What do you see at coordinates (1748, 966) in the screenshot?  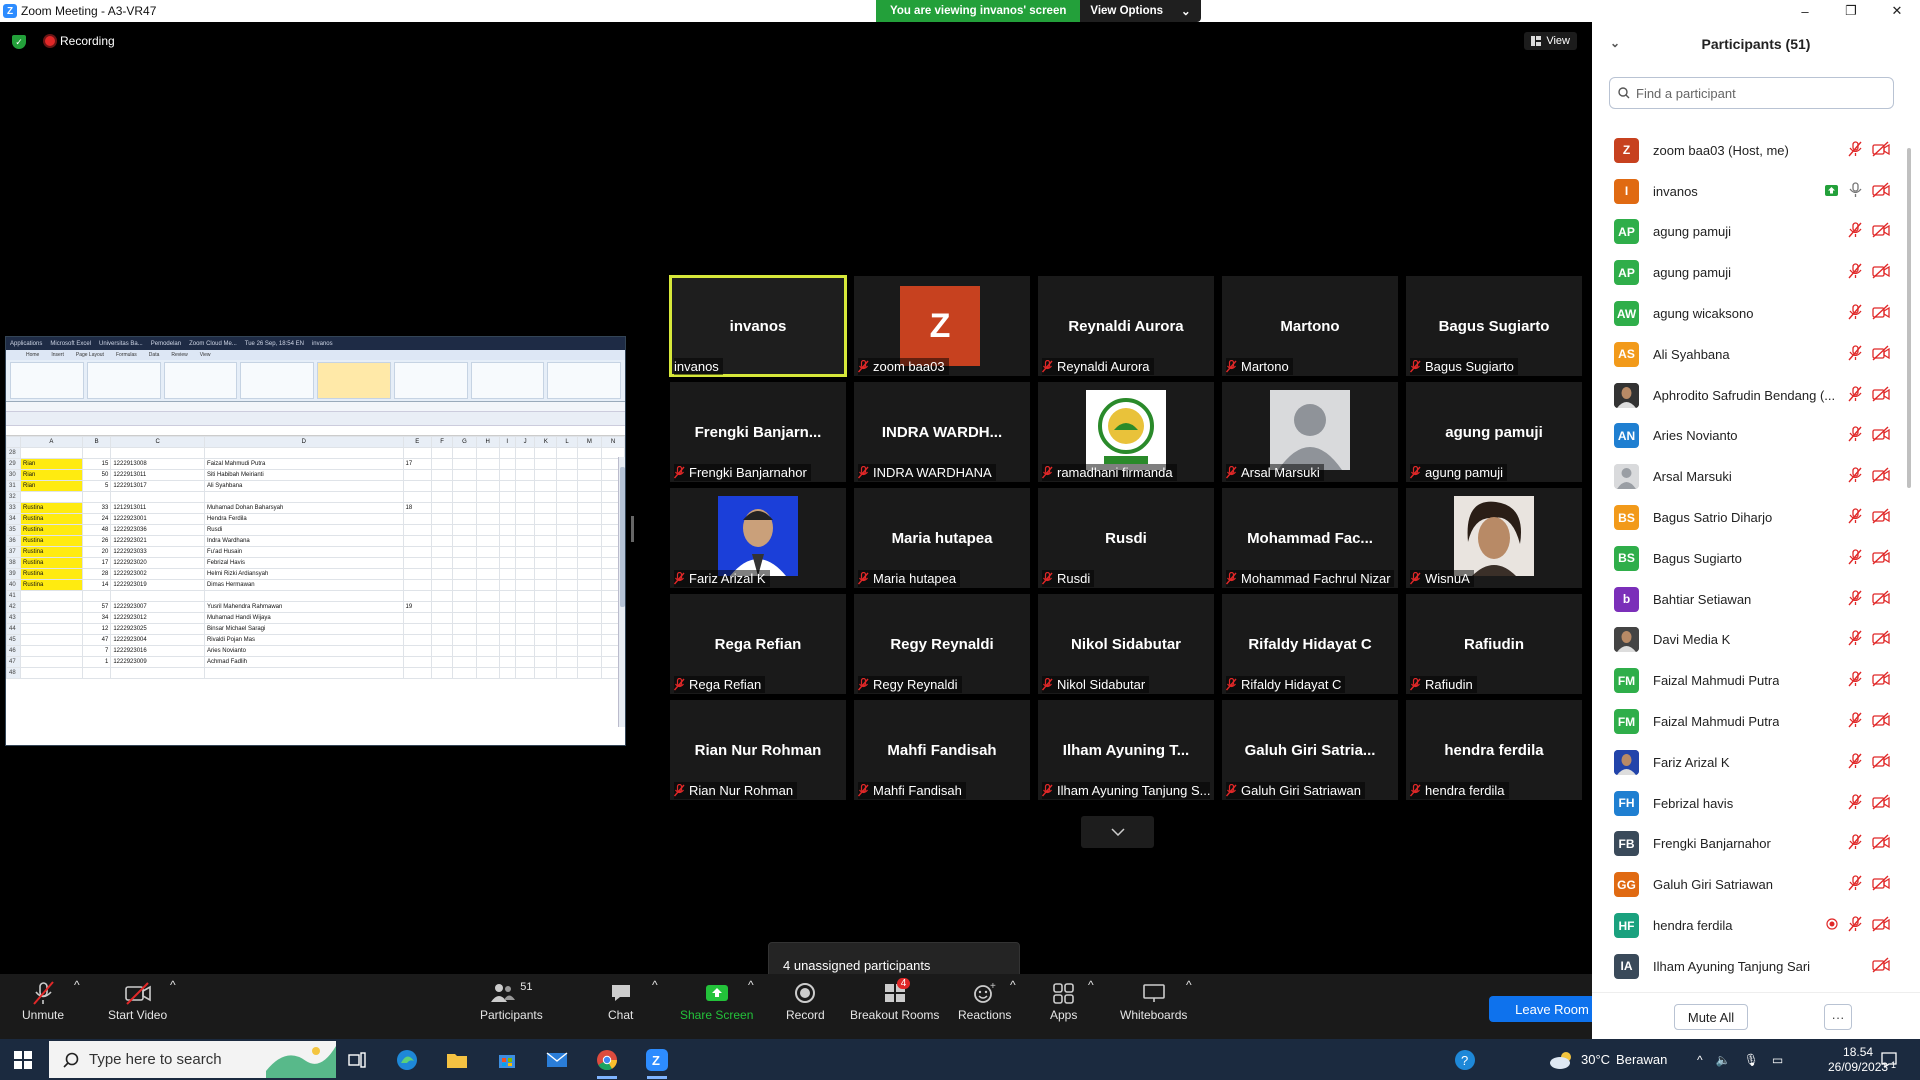 I see `participant-row: IA Ilham Ayuning Tanjung Sari` at bounding box center [1748, 966].